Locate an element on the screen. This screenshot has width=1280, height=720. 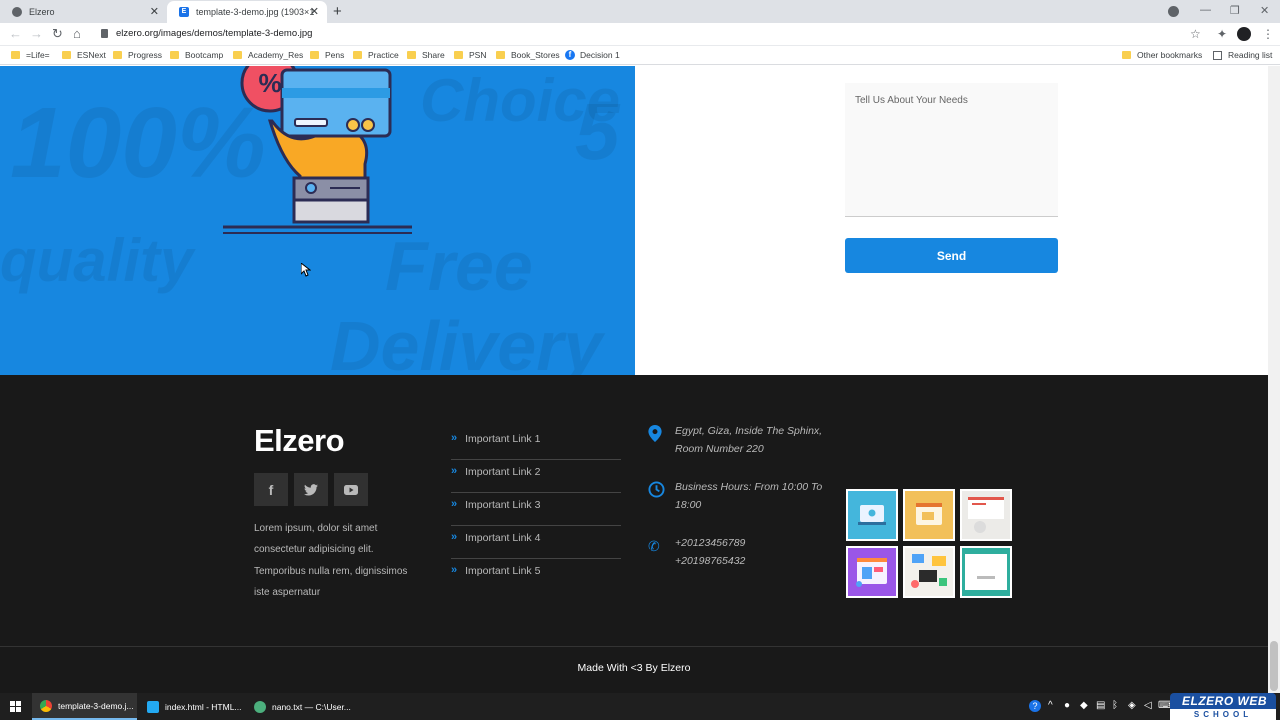
mouse-cursor-icon is located at coordinates (306, 270).